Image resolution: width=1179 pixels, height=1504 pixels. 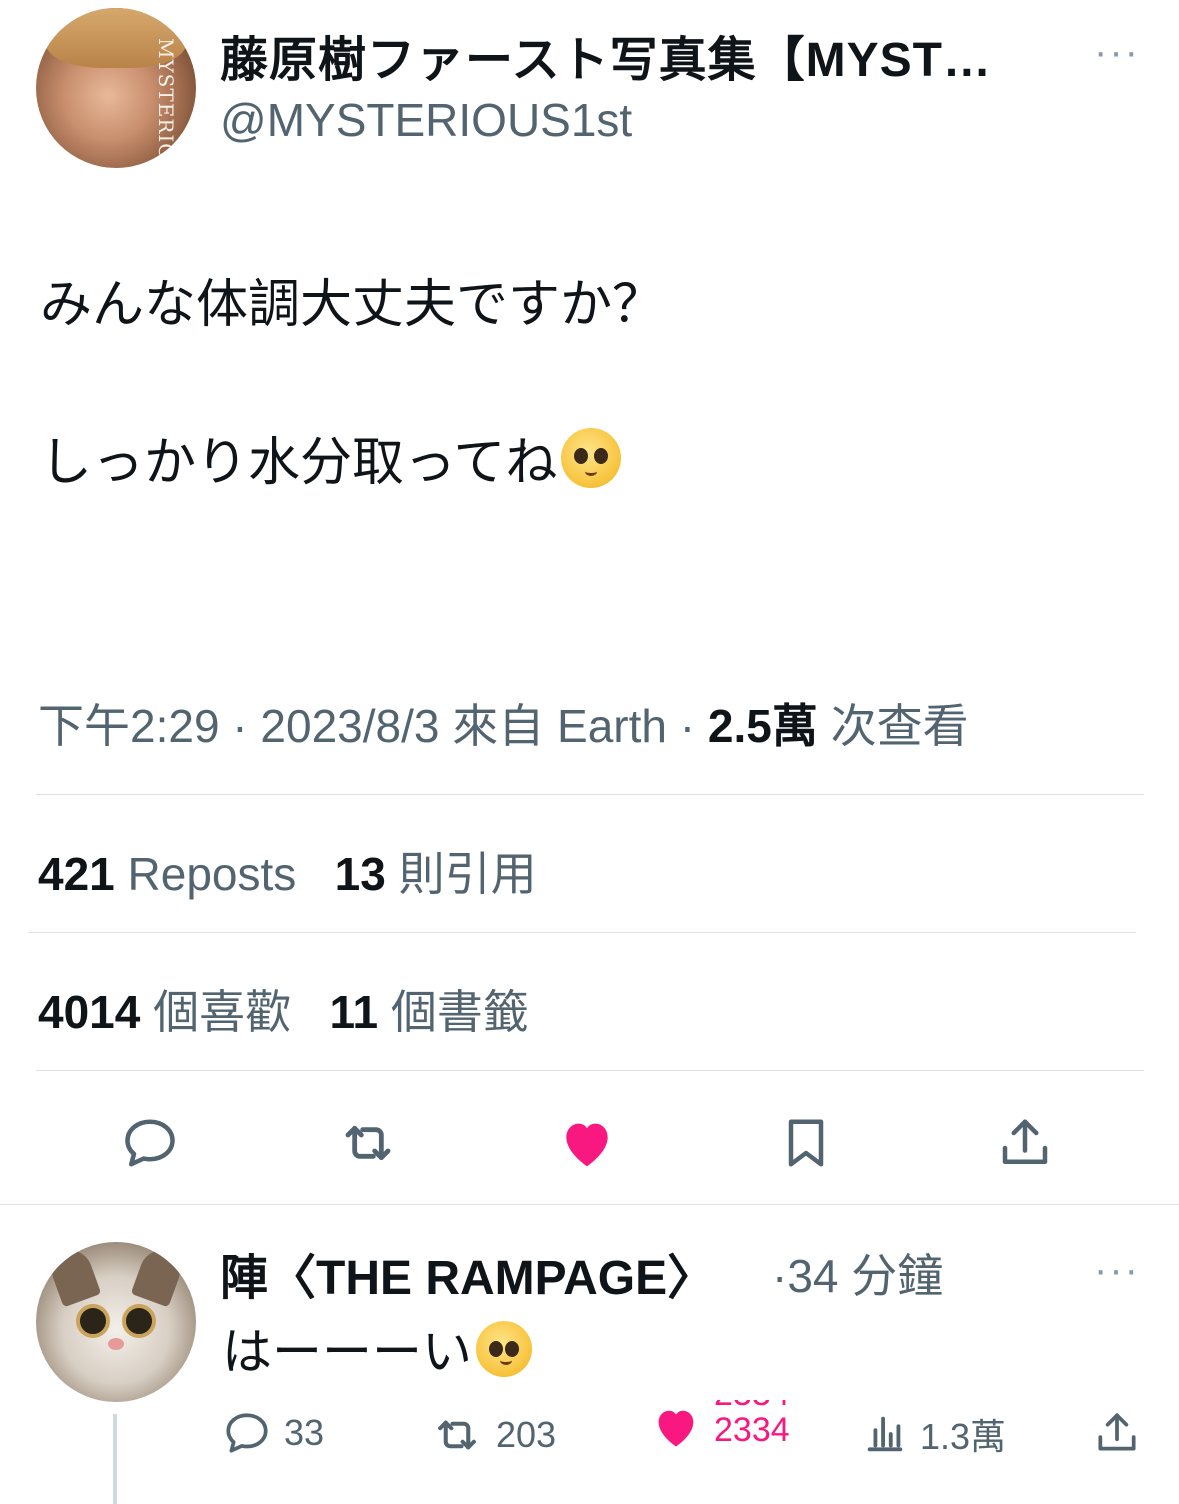 What do you see at coordinates (1117, 52) in the screenshot?
I see `more-options-icon: ···` at bounding box center [1117, 52].